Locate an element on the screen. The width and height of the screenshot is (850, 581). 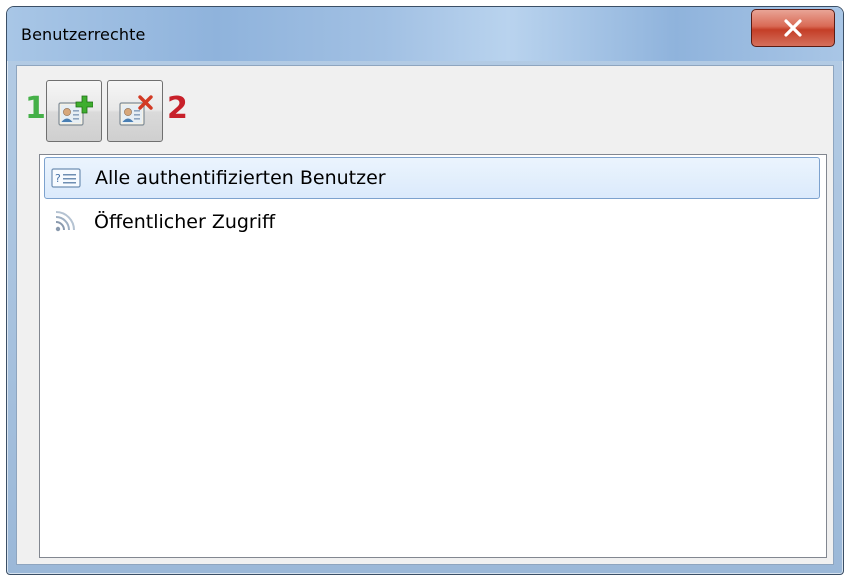
title-bar: Benutzerrechte is located at coordinates (425, 34).